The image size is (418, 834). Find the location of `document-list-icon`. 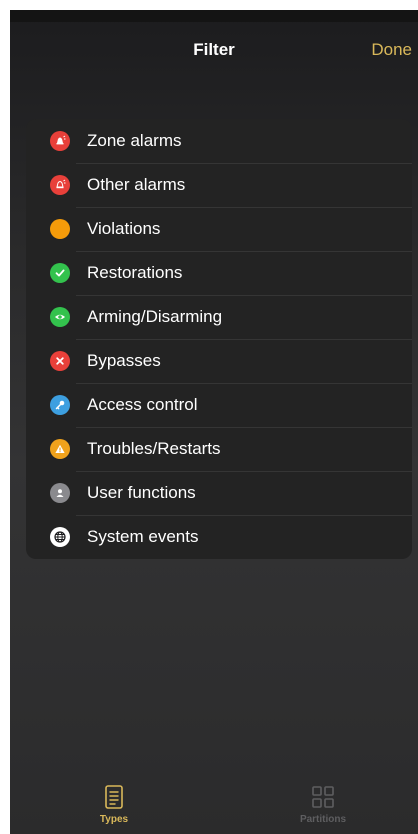

document-list-icon is located at coordinates (114, 797).